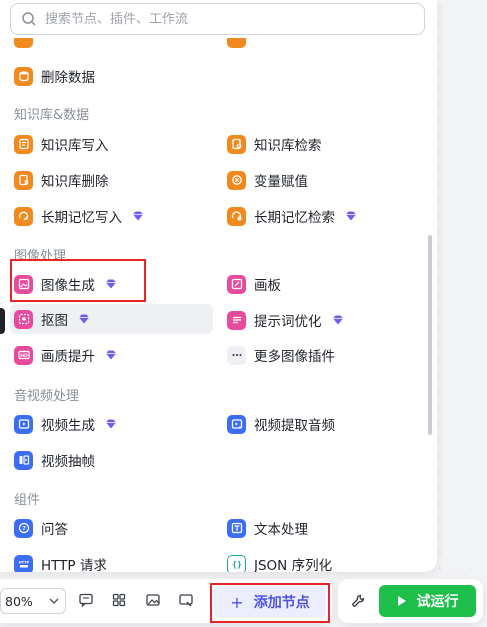 Image resolution: width=487 pixels, height=627 pixels. Describe the element at coordinates (111, 319) in the screenshot. I see `node-cutout: 抠图` at that location.